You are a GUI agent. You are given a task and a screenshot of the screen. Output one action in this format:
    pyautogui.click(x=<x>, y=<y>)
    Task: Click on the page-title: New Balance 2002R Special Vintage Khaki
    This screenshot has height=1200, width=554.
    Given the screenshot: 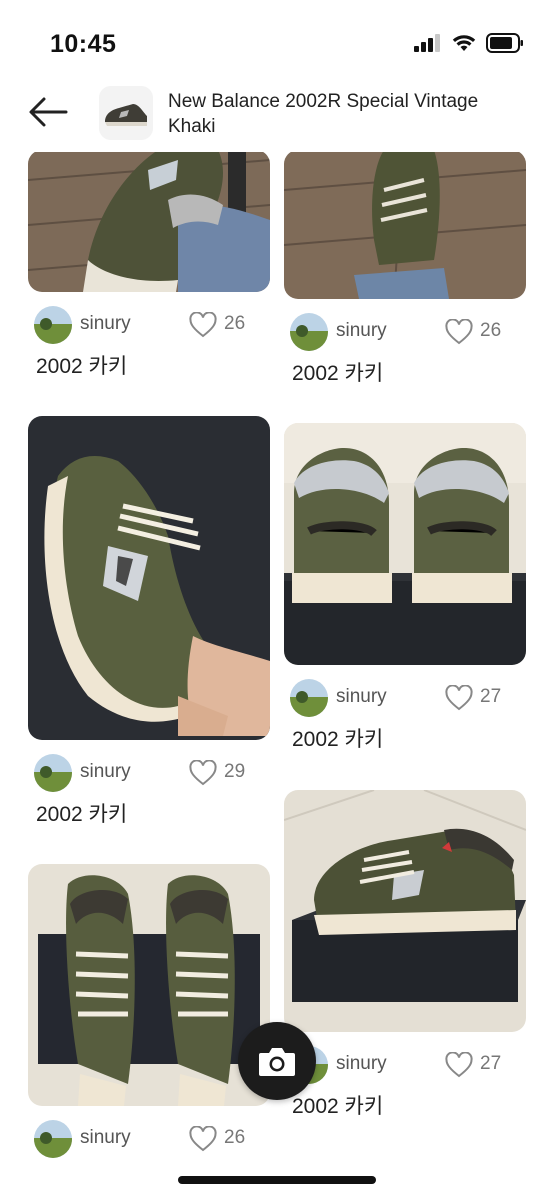 What is the action you would take?
    pyautogui.click(x=323, y=114)
    